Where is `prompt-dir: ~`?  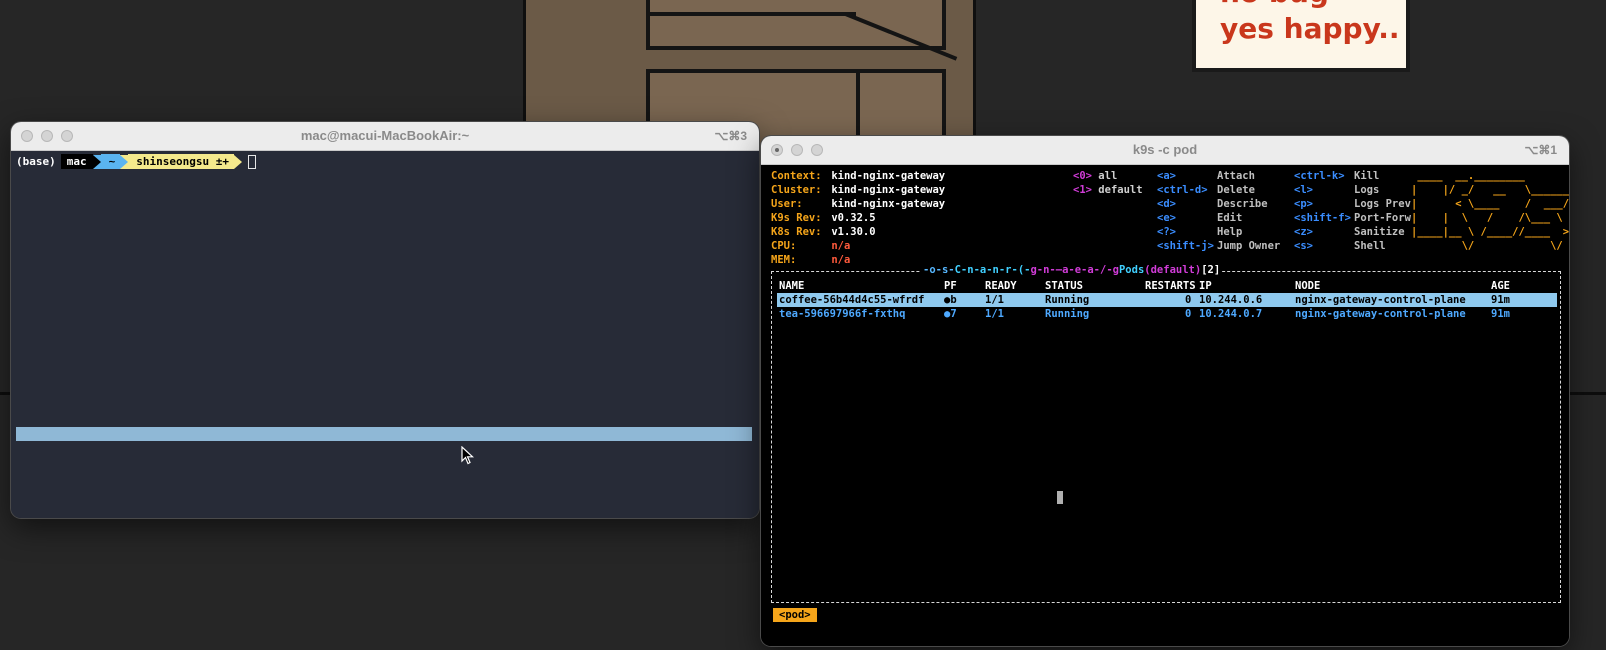
prompt-dir: ~ is located at coordinates (110, 161).